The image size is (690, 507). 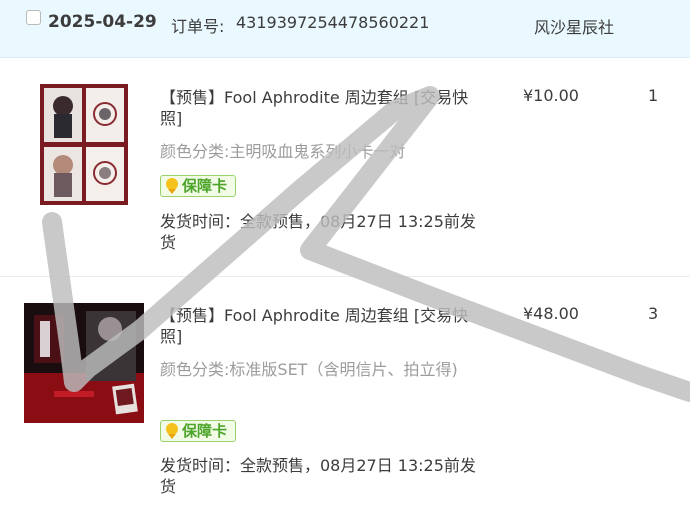 What do you see at coordinates (102, 22) in the screenshot?
I see `order-date: 2025-04-29` at bounding box center [102, 22].